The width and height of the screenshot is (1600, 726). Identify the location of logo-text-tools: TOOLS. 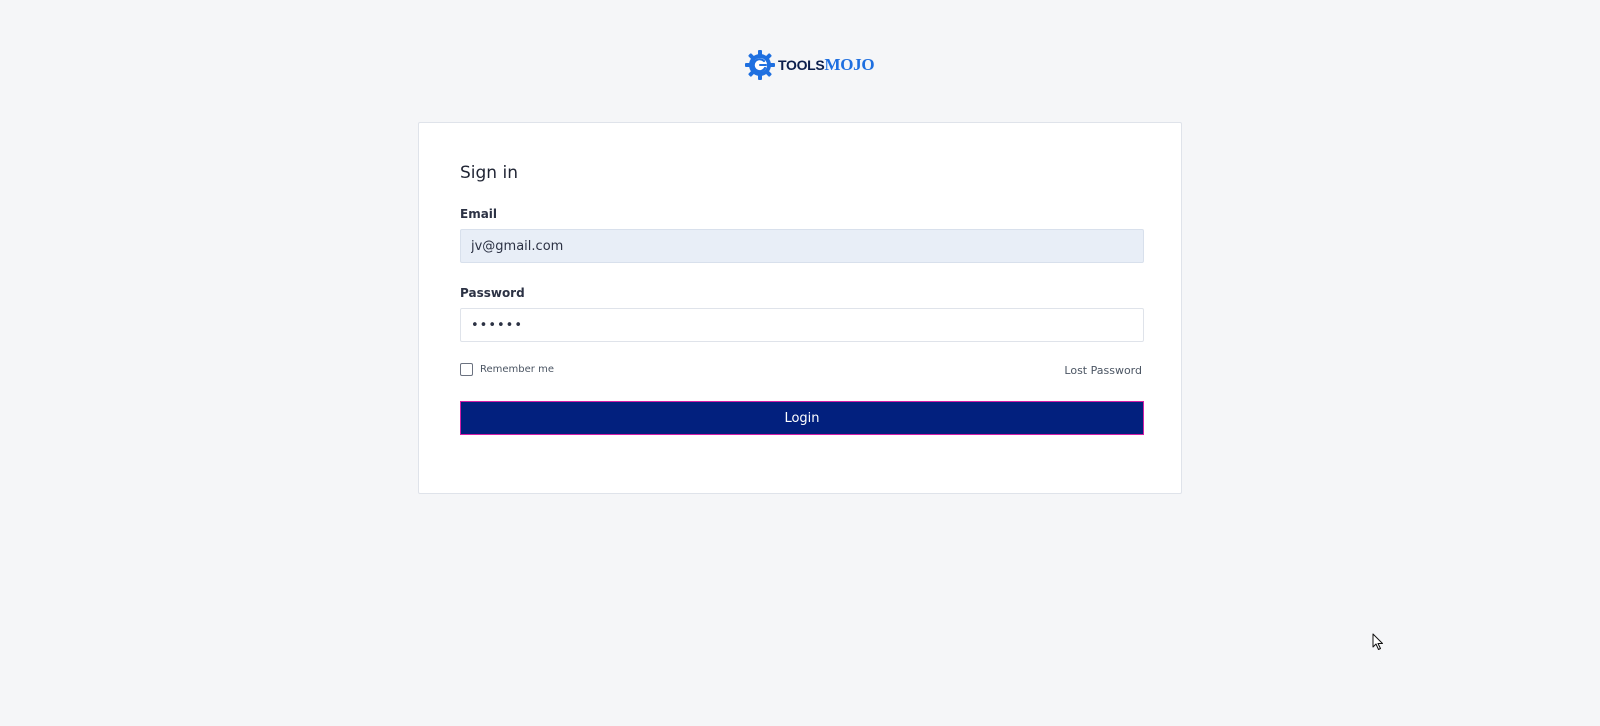
(801, 64).